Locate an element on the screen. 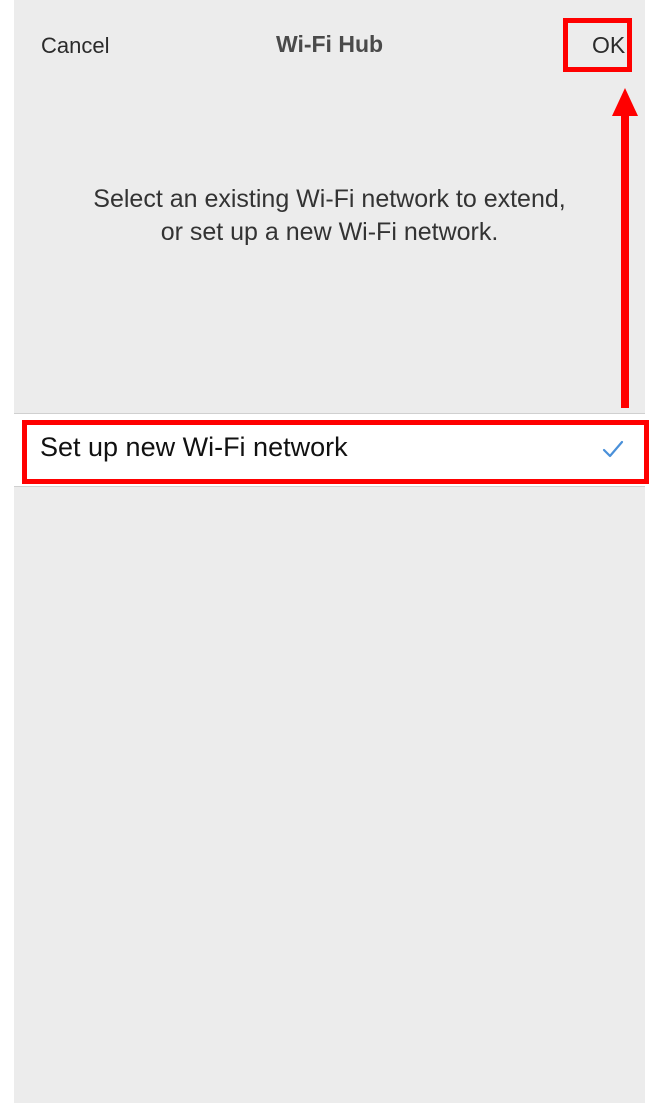 The height and width of the screenshot is (1103, 659). annotation-arrow-icon is located at coordinates (625, 248).